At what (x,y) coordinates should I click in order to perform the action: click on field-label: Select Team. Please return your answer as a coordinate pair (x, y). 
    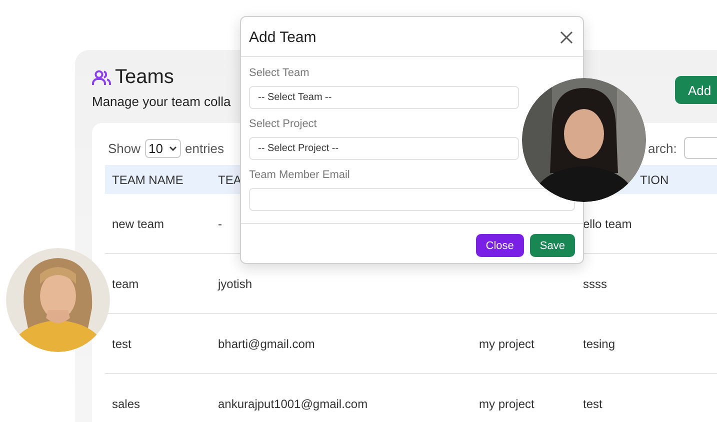
    Looking at the image, I should click on (279, 73).